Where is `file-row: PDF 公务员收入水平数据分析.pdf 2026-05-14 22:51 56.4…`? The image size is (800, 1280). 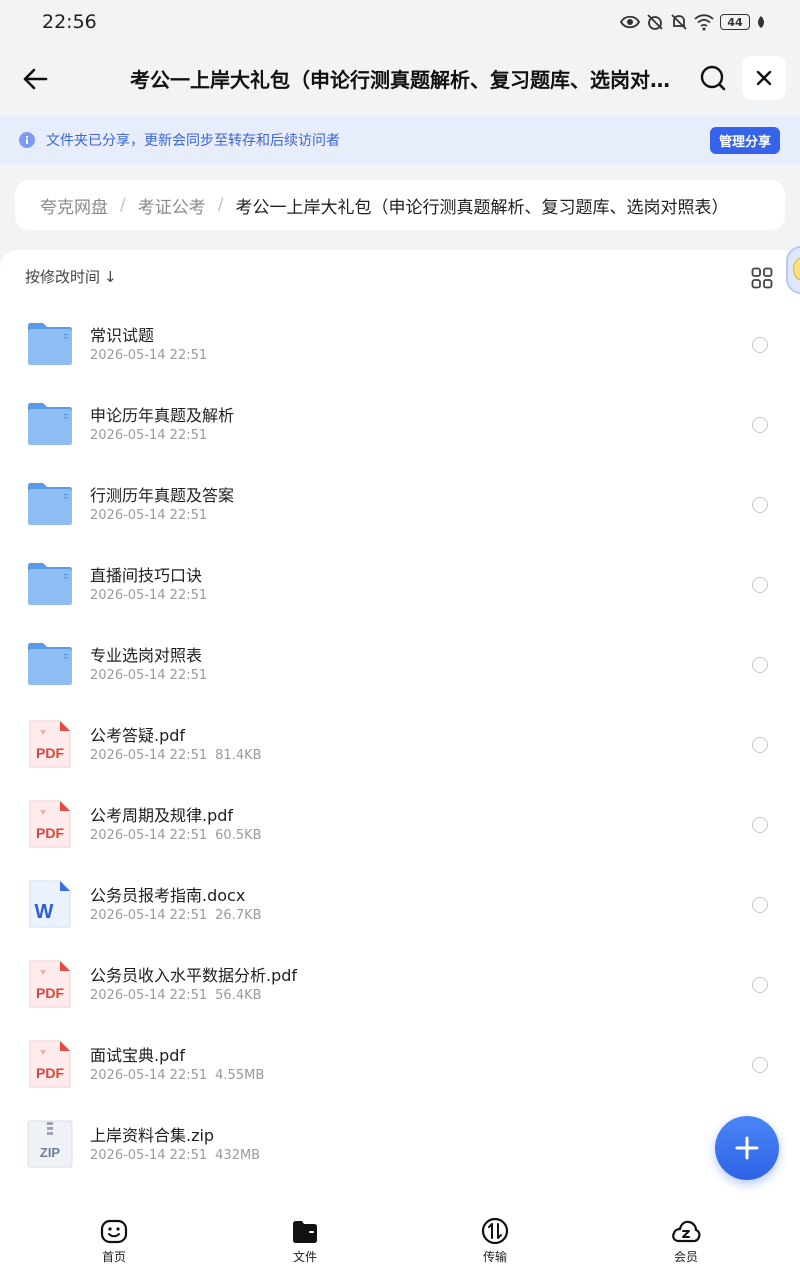
file-row: PDF 公务员收入水平数据分析.pdf 2026-05-14 22:51 56.4… is located at coordinates (400, 975).